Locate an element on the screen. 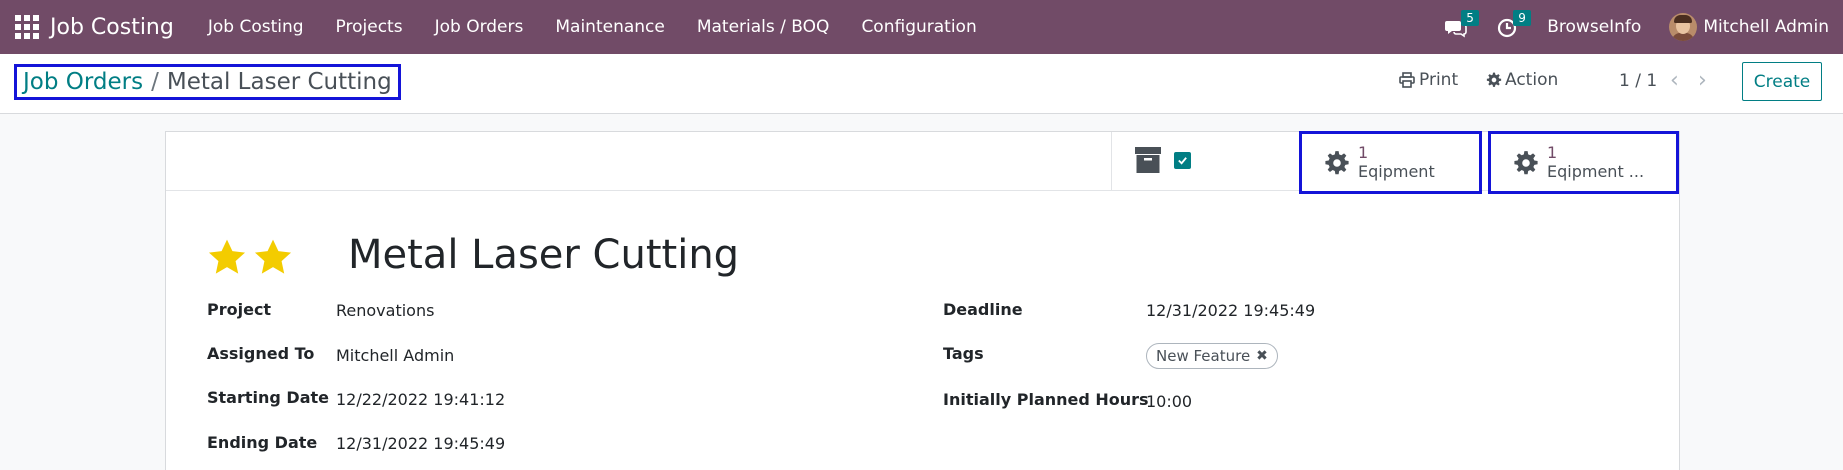 Image resolution: width=1843 pixels, height=470 pixels. menu-item-configuration: Configuration is located at coordinates (918, 27).